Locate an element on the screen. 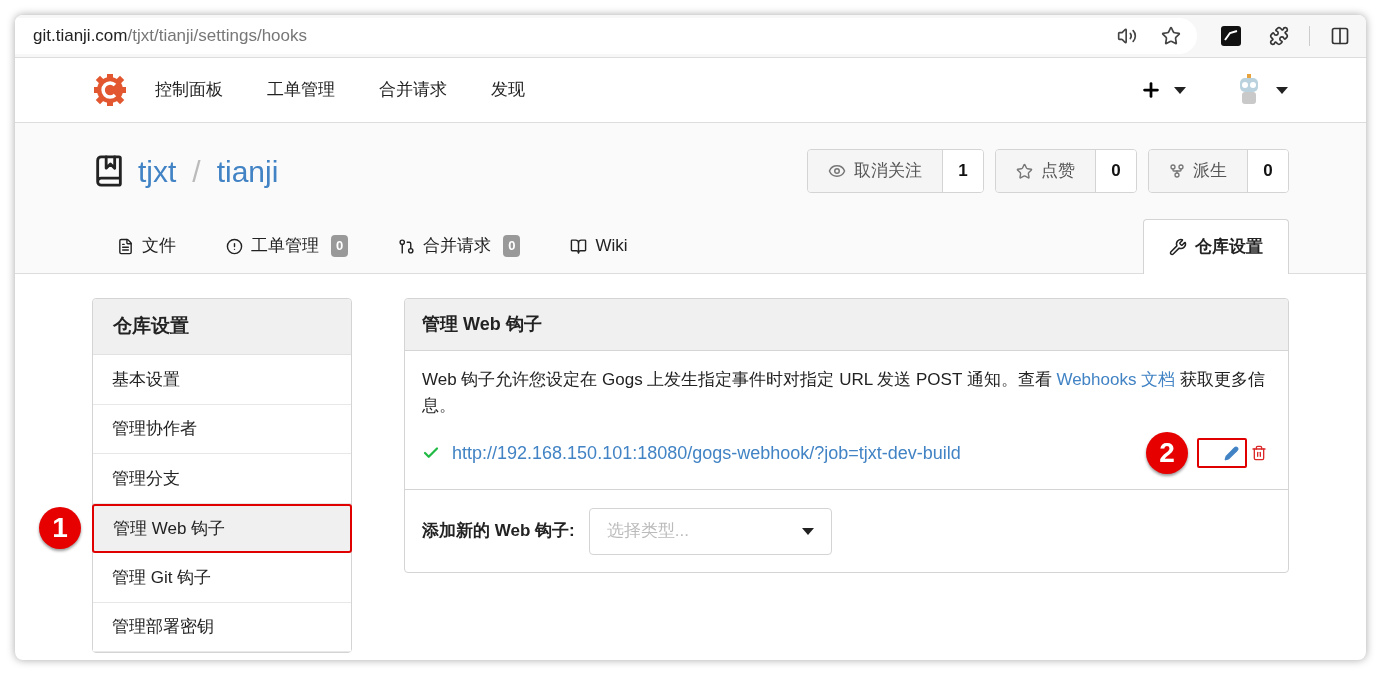  labeled-button-group: 取消关注 1 is located at coordinates (895, 171).